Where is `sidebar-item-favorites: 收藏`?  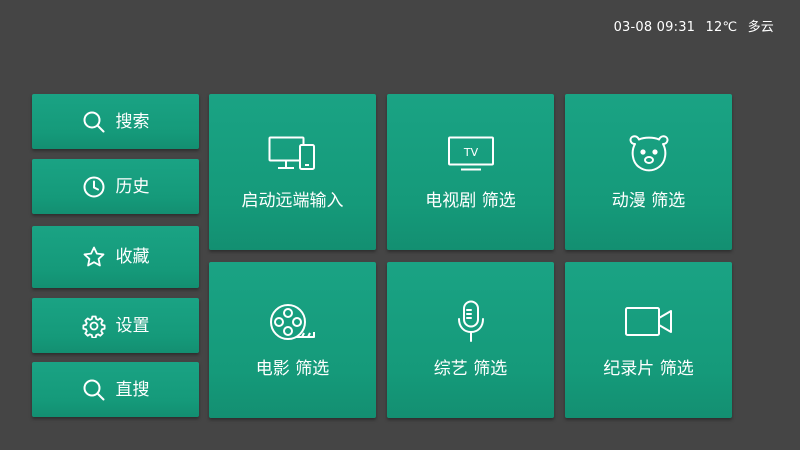
sidebar-item-favorites: 收藏 is located at coordinates (115, 257).